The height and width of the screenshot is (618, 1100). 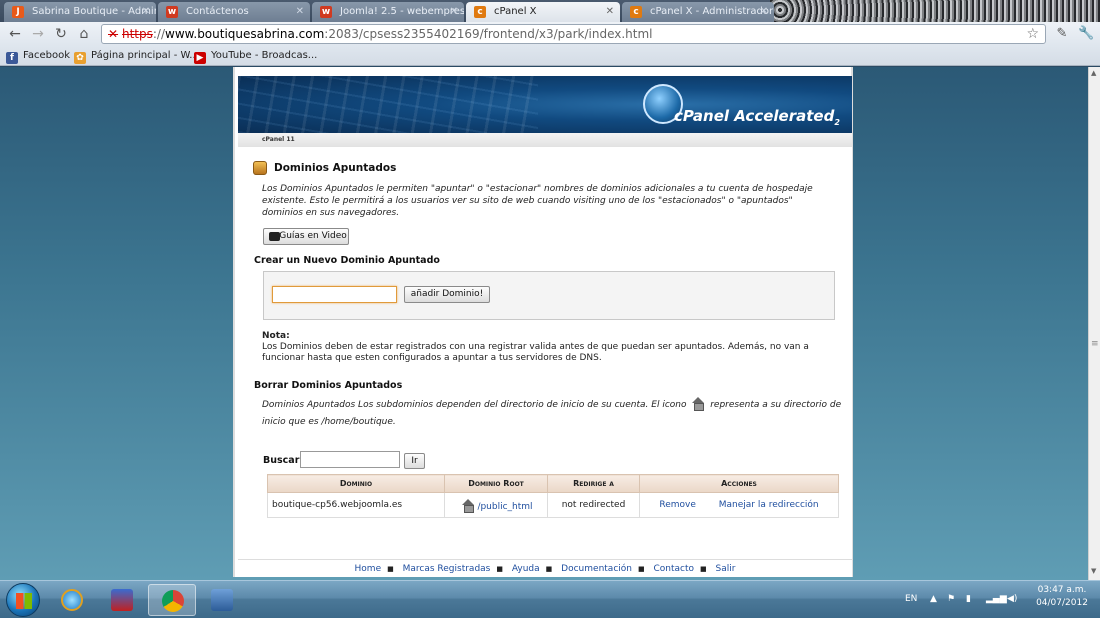 What do you see at coordinates (1095, 344) in the screenshot?
I see `scroll-grip-icon: ≡` at bounding box center [1095, 344].